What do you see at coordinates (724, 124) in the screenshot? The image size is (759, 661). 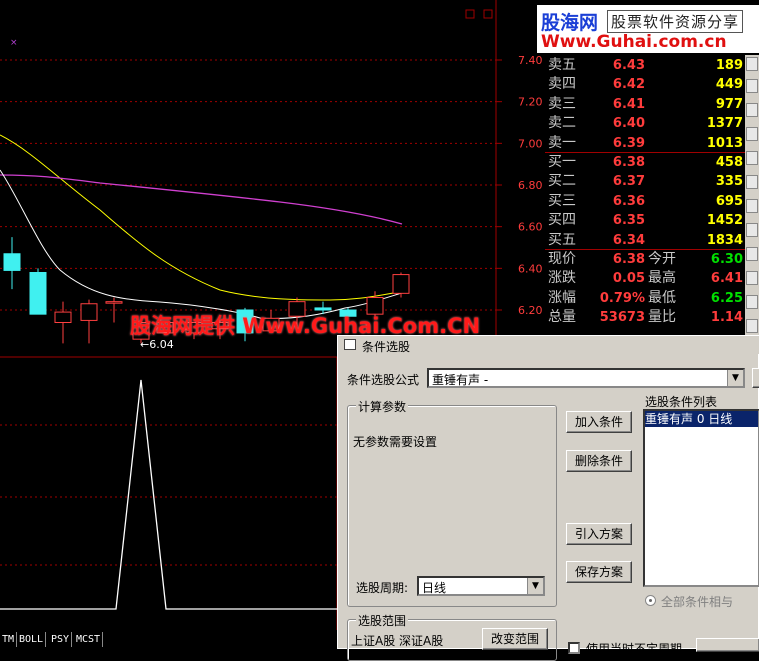 I see `ask-volume: 1377` at bounding box center [724, 124].